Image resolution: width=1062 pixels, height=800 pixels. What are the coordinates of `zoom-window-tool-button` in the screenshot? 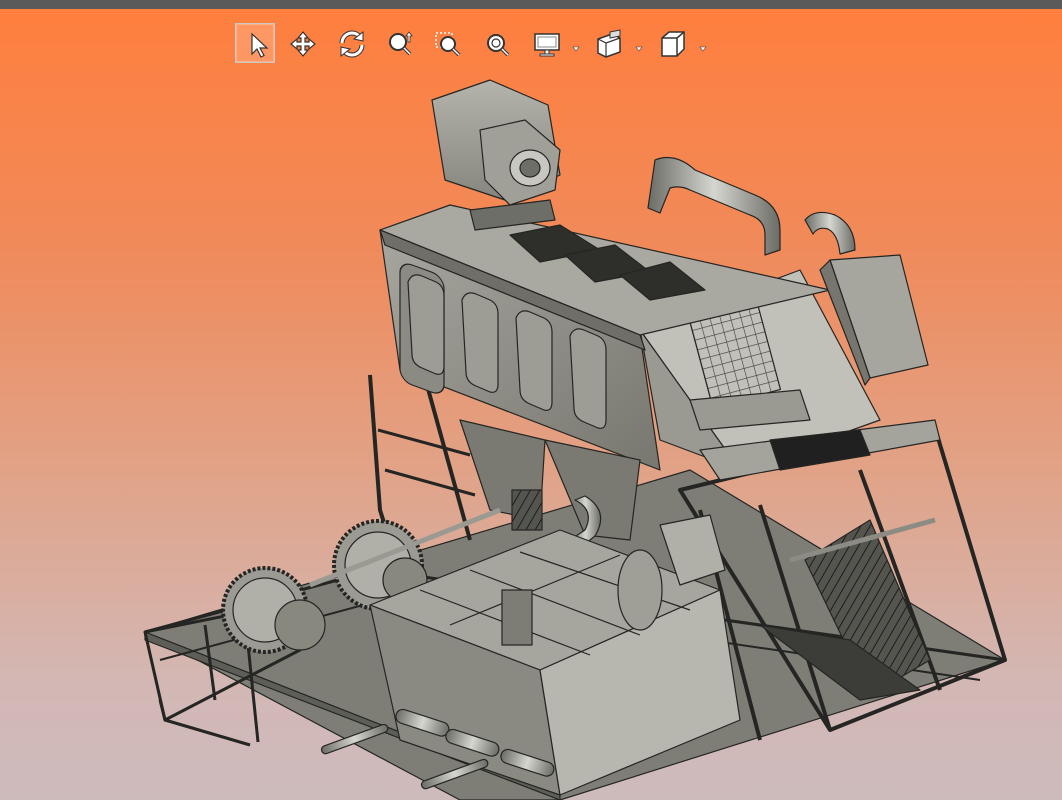 It's located at (447, 43).